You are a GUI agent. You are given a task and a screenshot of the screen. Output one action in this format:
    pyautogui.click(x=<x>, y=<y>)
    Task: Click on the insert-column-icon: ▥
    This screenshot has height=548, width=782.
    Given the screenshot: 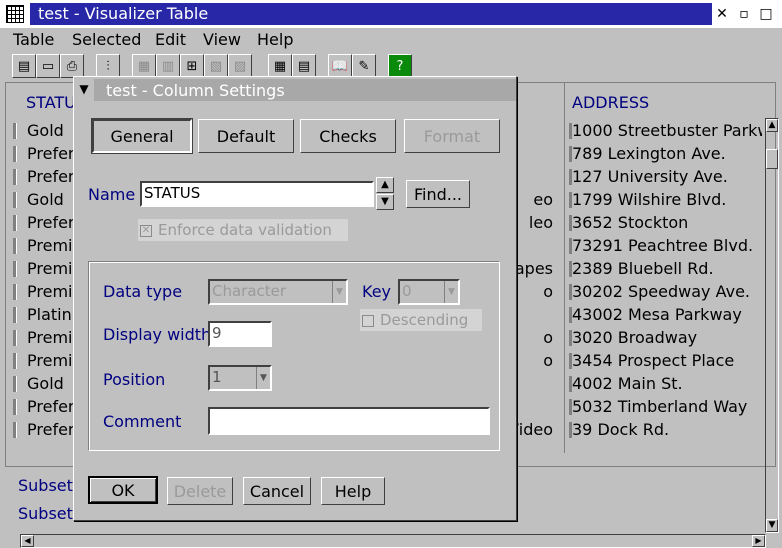 What is the action you would take?
    pyautogui.click(x=168, y=66)
    